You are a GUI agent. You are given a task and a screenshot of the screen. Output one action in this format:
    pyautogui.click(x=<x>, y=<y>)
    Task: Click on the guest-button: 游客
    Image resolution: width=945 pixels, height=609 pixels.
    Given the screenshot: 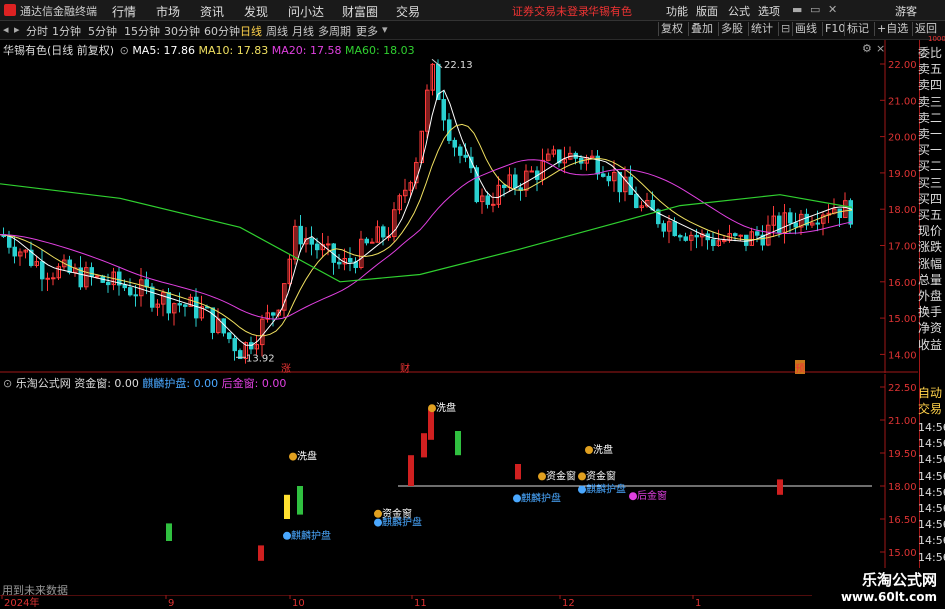 What is the action you would take?
    pyautogui.click(x=906, y=11)
    